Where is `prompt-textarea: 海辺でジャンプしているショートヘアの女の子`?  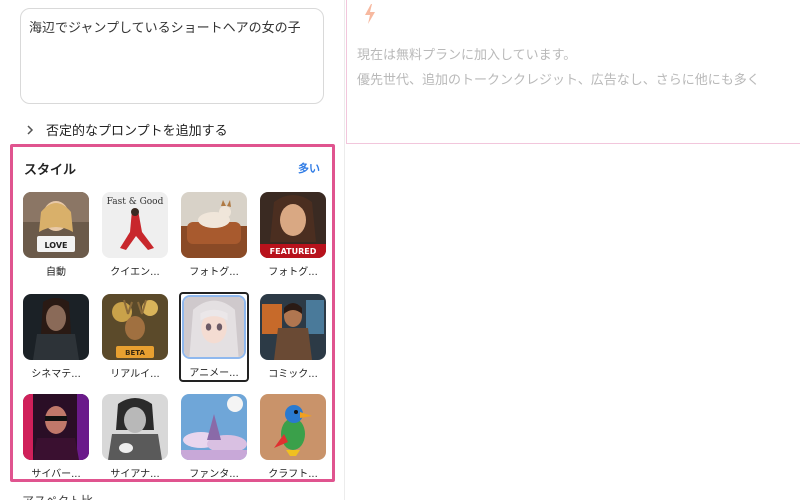
prompt-textarea: 海辺でジャンプしているショートヘアの女の子 is located at coordinates (172, 56).